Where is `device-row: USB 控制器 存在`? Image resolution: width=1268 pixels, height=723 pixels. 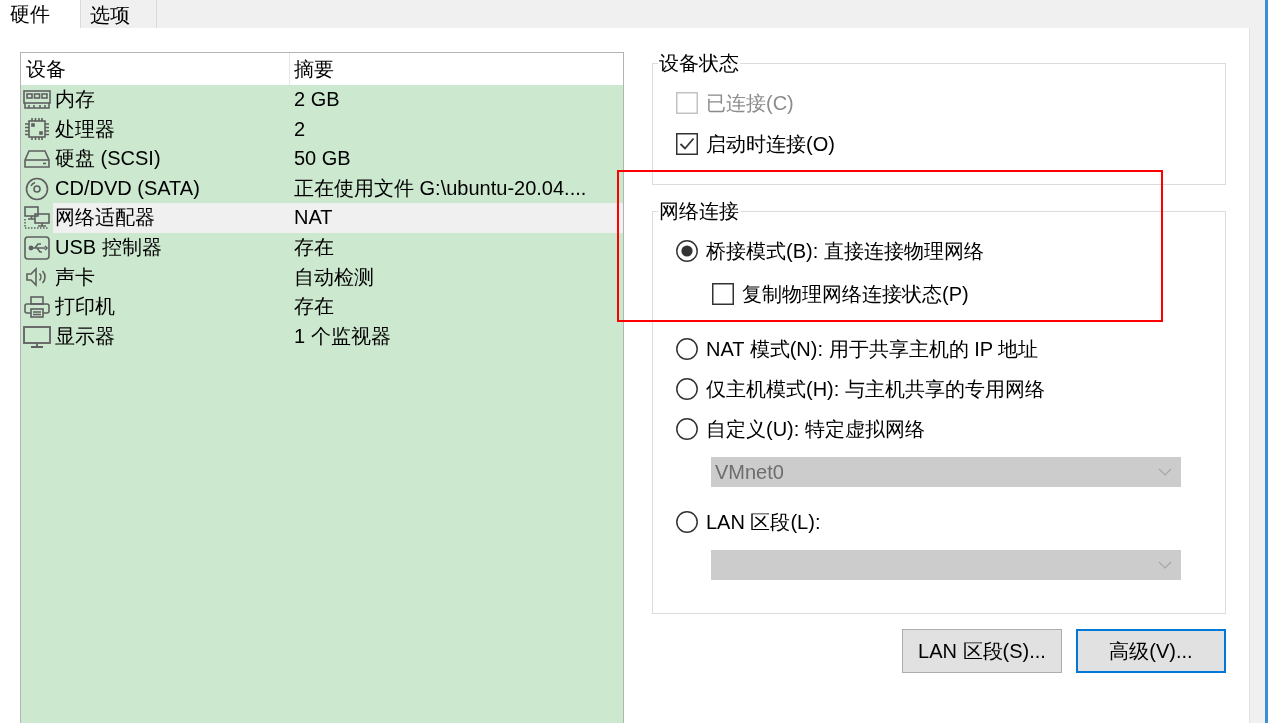 device-row: USB 控制器 存在 is located at coordinates (322, 247).